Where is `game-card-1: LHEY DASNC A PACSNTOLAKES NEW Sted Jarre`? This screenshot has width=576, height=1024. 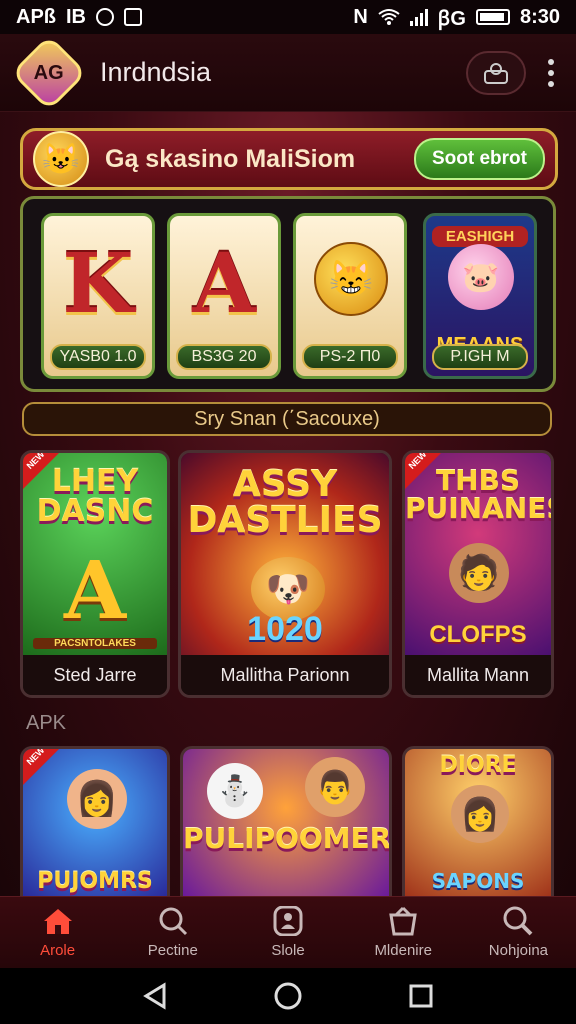
game-card-1: LHEY DASNC A PACSNTOLAKES NEW Sted Jarre is located at coordinates (95, 574).